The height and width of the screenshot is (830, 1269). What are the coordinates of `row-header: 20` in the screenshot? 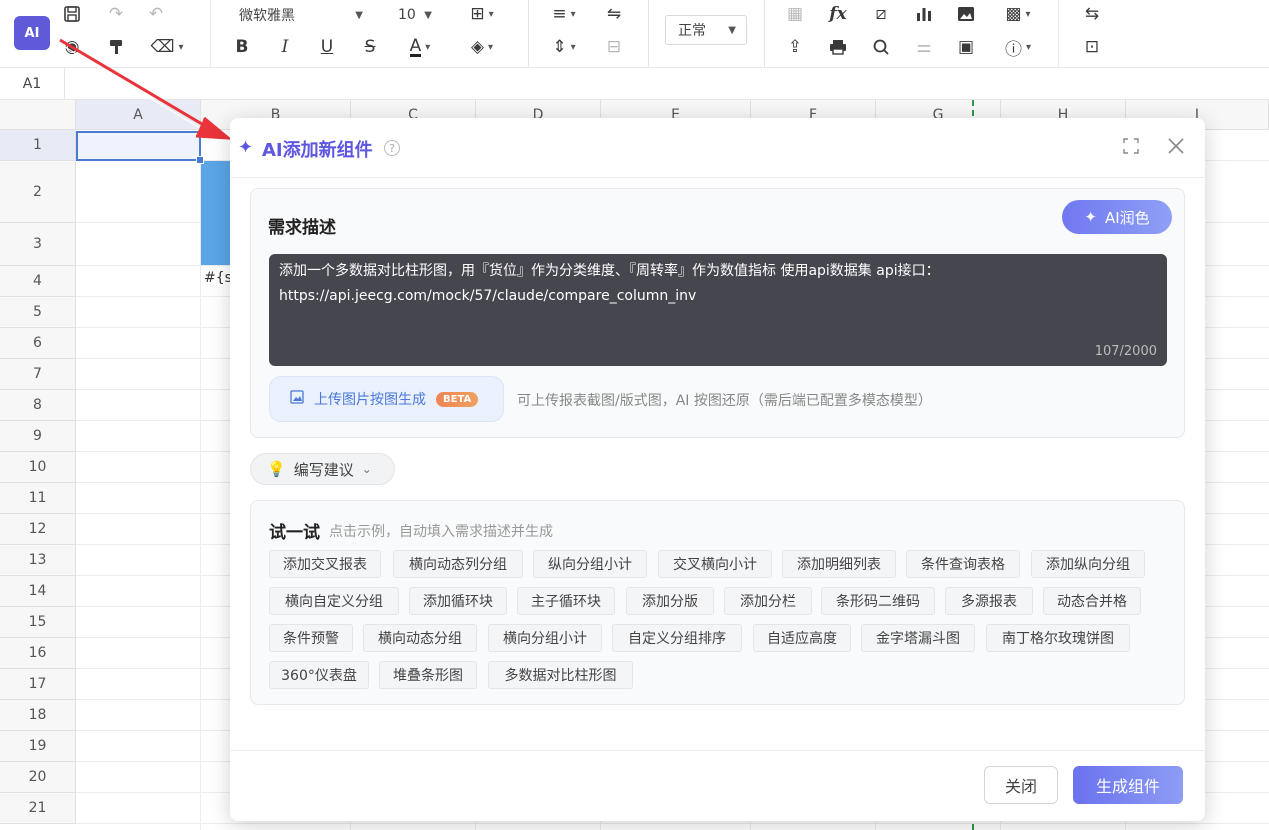 It's located at (38, 777).